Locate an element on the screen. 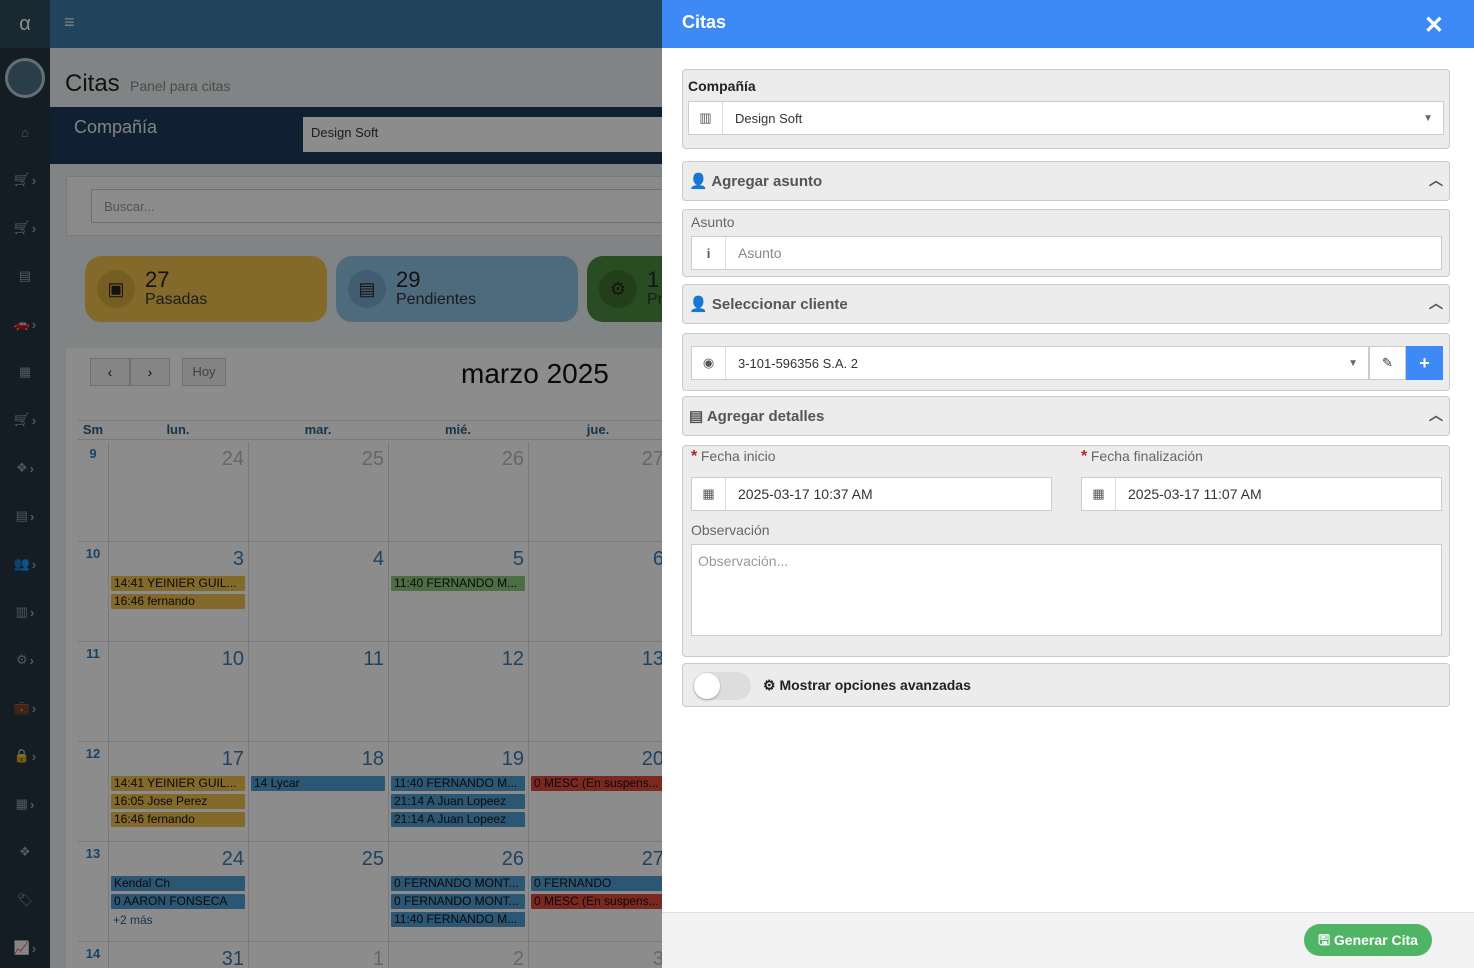 The height and width of the screenshot is (968, 1474). client-box: ◉ 3-101-596356 S.A. 2 ▼ ✎ + is located at coordinates (1066, 362).